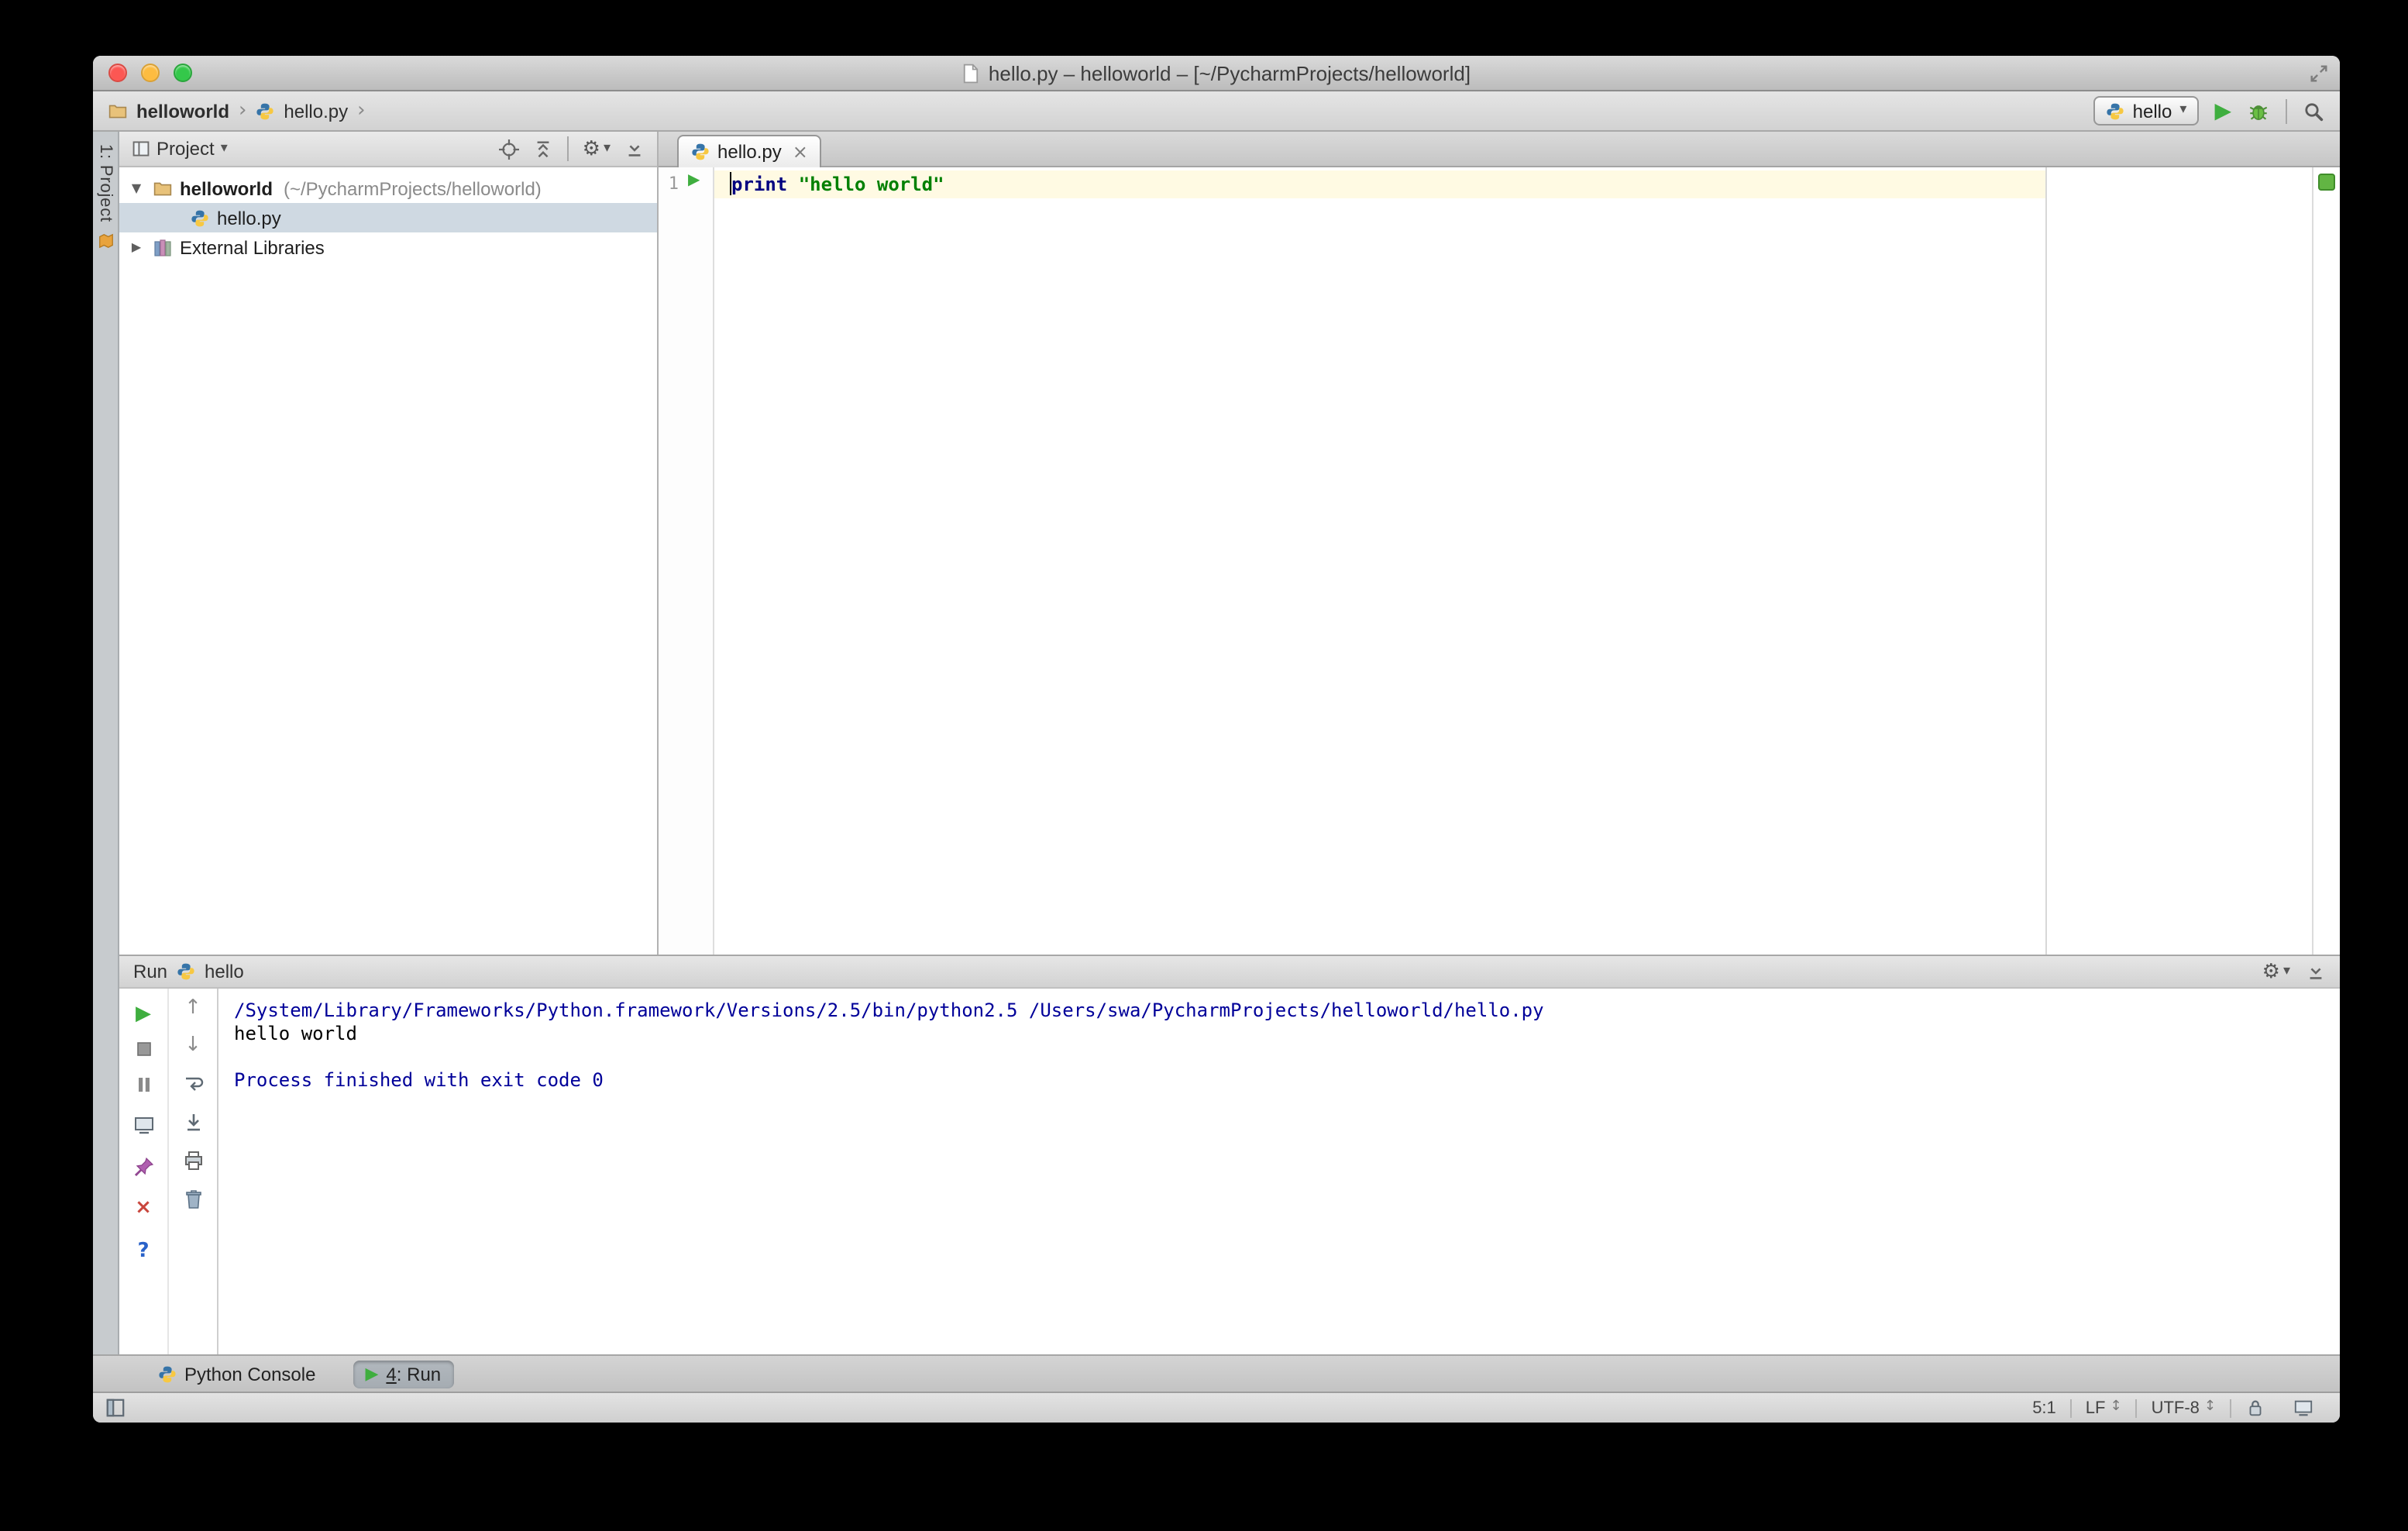 The width and height of the screenshot is (2408, 1531). What do you see at coordinates (183, 73) in the screenshot?
I see `window-zoom-button` at bounding box center [183, 73].